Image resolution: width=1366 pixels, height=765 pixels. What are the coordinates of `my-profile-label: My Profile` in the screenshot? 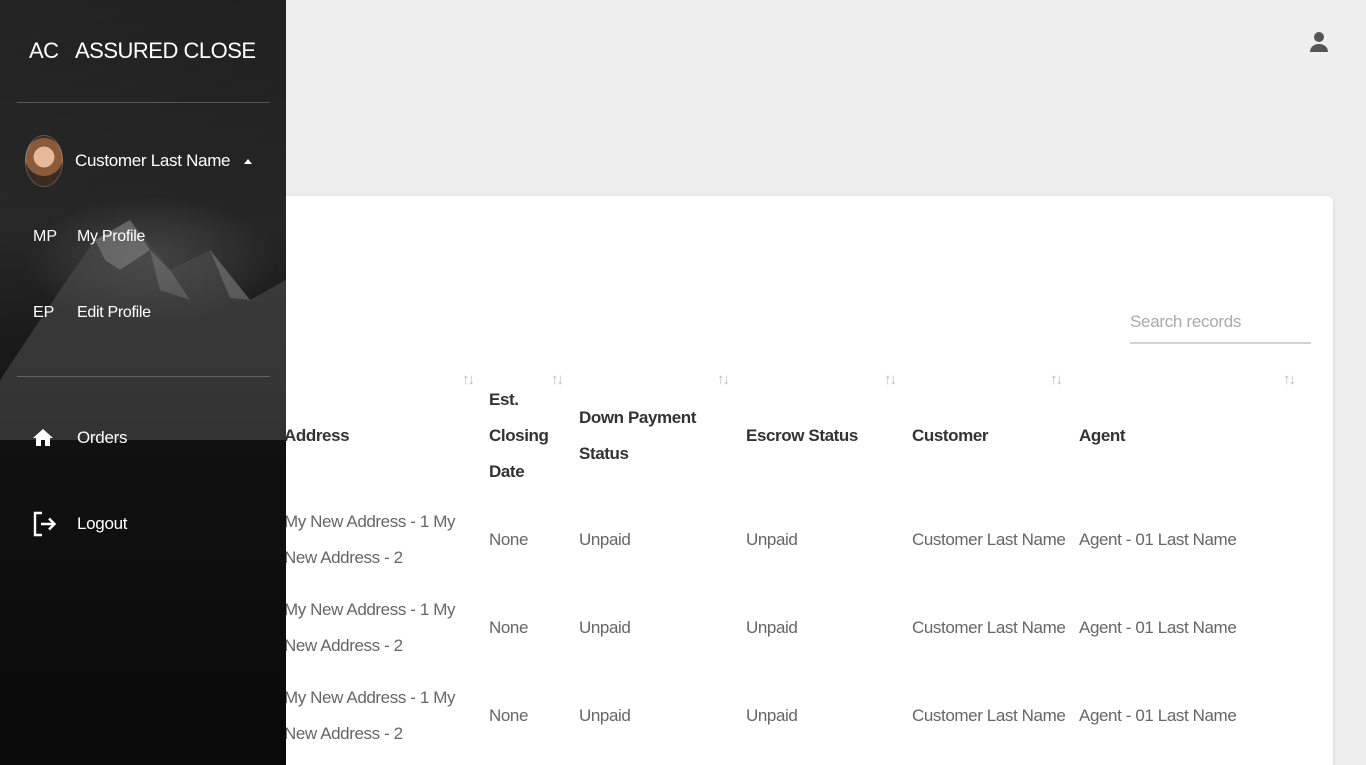 It's located at (111, 236).